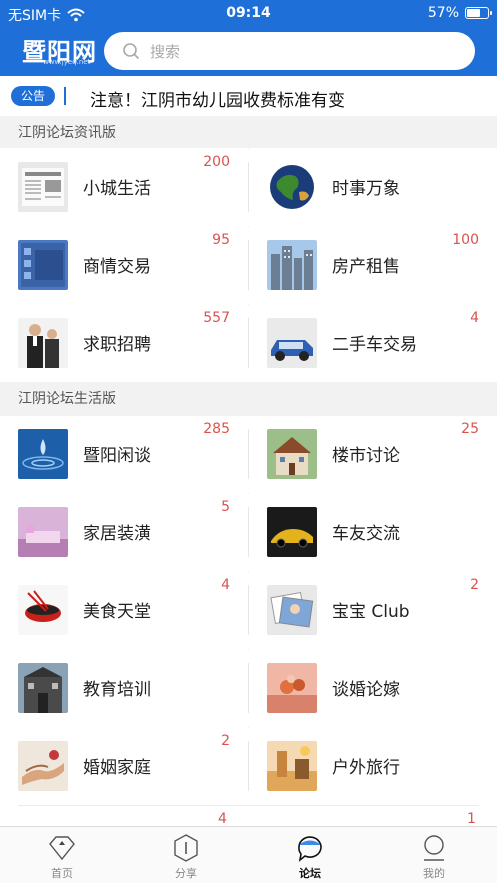 The image size is (497, 884). I want to click on forum-board-cell: 求职招聘 557, so click(124, 343).